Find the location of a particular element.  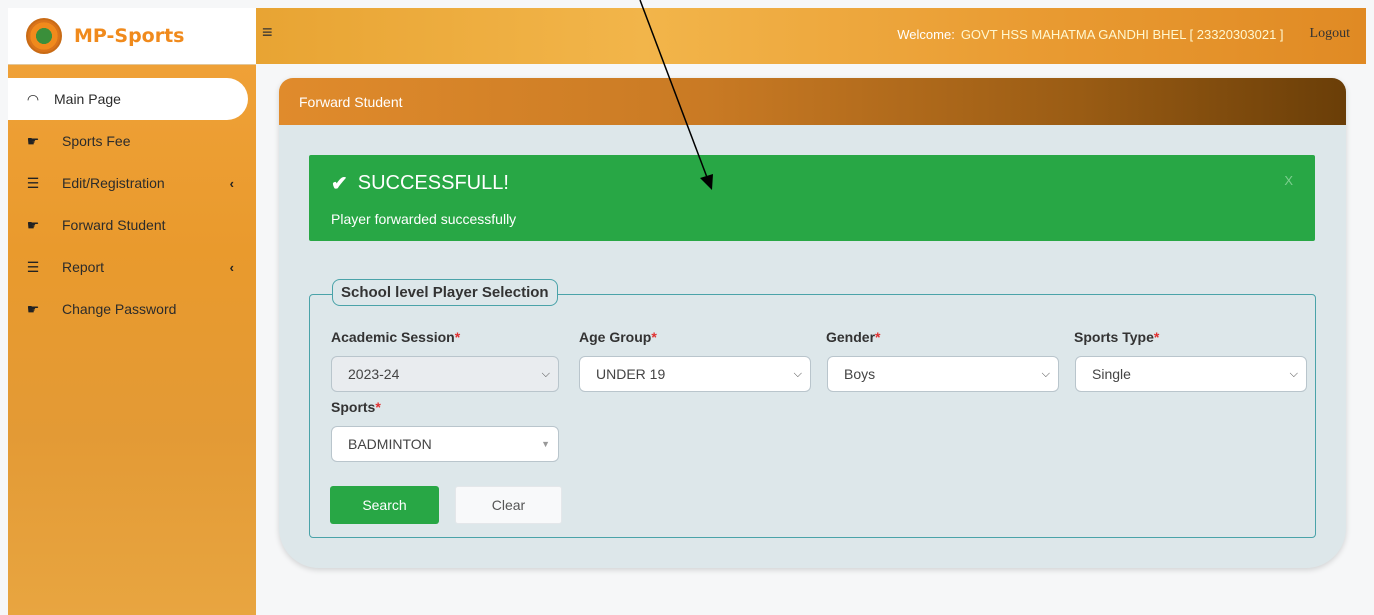

sports-type-label-text: Sports Type is located at coordinates (1114, 337).